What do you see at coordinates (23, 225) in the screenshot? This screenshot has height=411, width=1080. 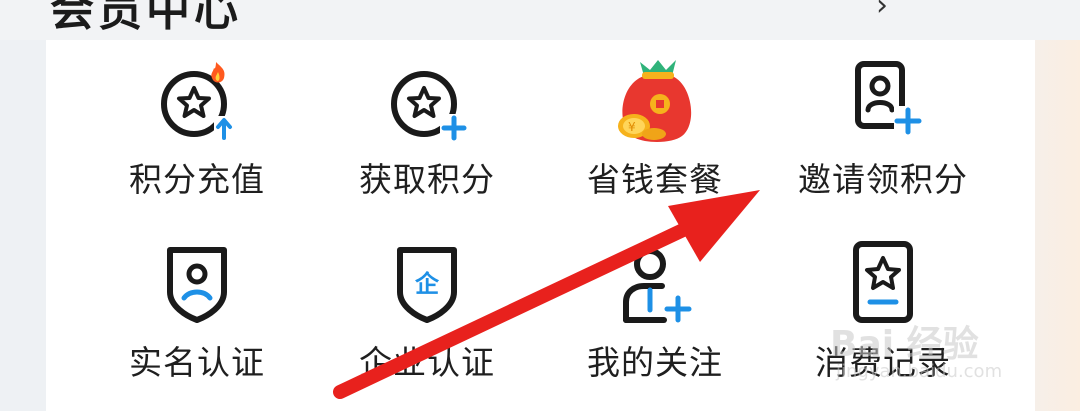 I see `left-background` at bounding box center [23, 225].